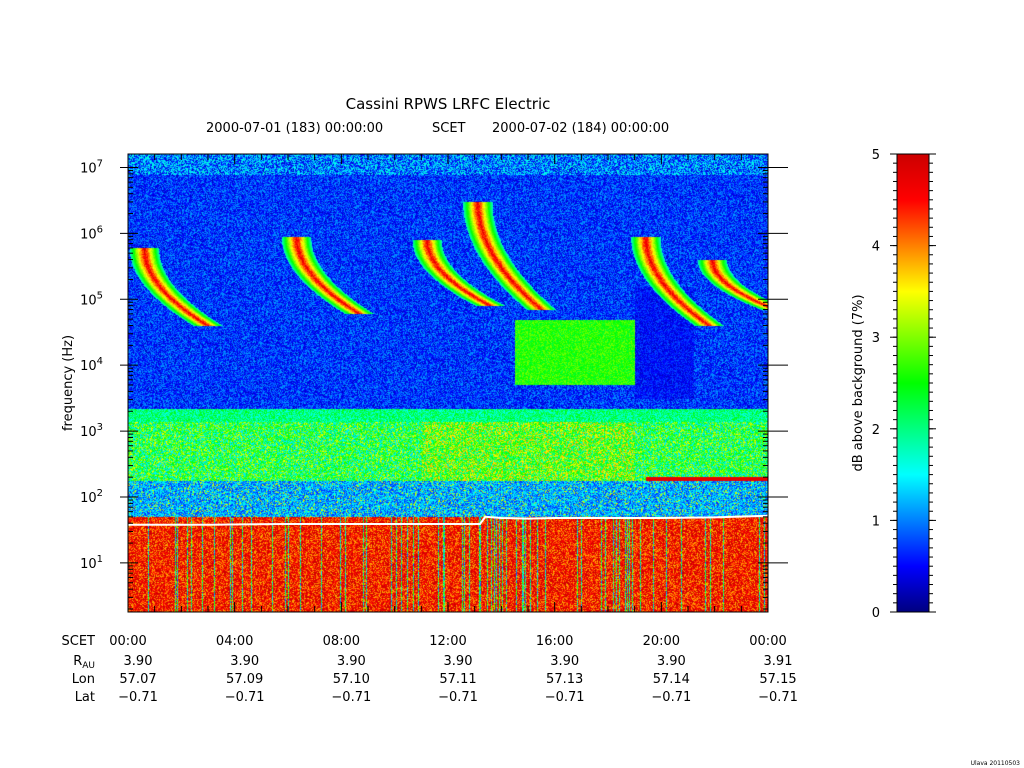  What do you see at coordinates (876, 613) in the screenshot?
I see `colorbar-tick-label-0: 0` at bounding box center [876, 613].